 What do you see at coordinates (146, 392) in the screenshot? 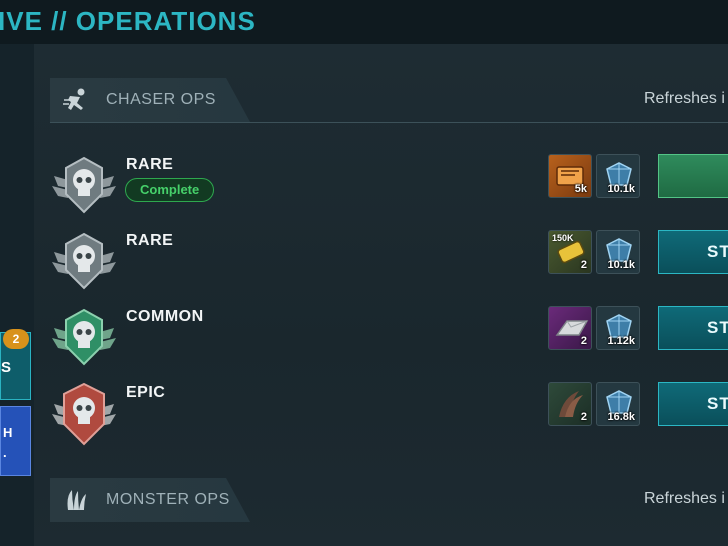
I see `op-rarity-label: EPIC` at bounding box center [146, 392].